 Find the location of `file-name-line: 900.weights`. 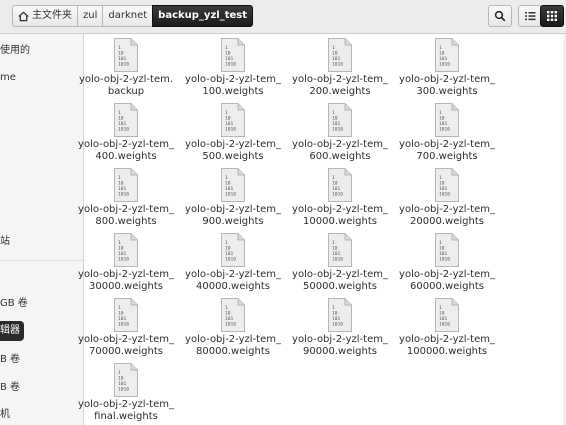

file-name-line: 900.weights is located at coordinates (233, 221).